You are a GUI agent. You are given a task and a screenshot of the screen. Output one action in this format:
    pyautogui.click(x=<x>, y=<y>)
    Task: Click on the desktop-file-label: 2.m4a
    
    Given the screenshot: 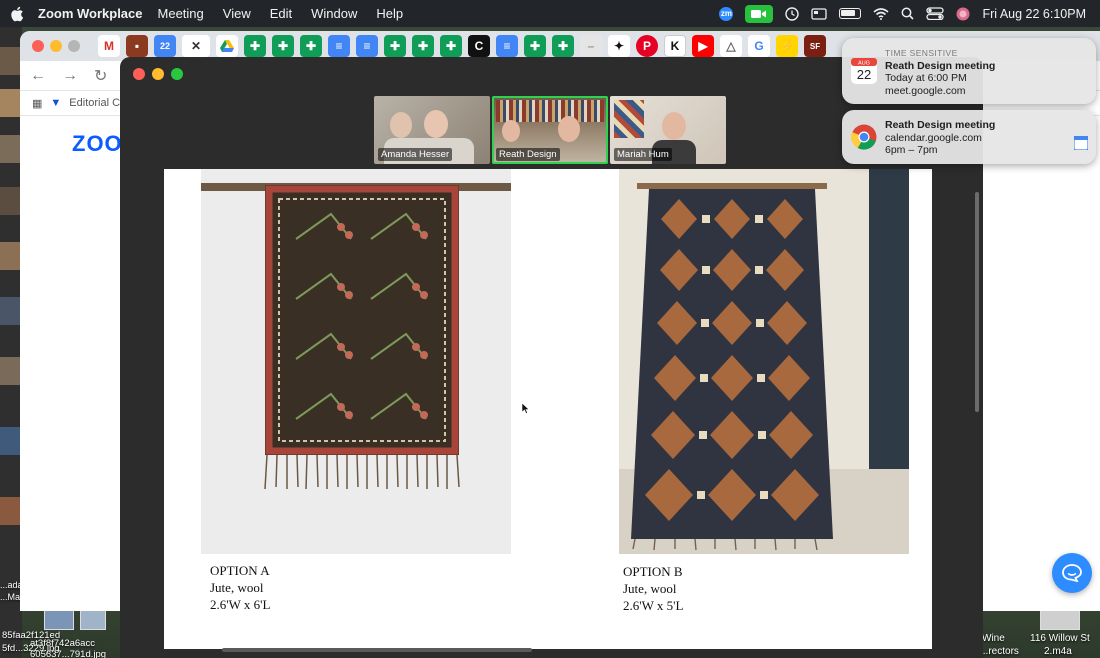 What is the action you would take?
    pyautogui.click(x=1058, y=651)
    